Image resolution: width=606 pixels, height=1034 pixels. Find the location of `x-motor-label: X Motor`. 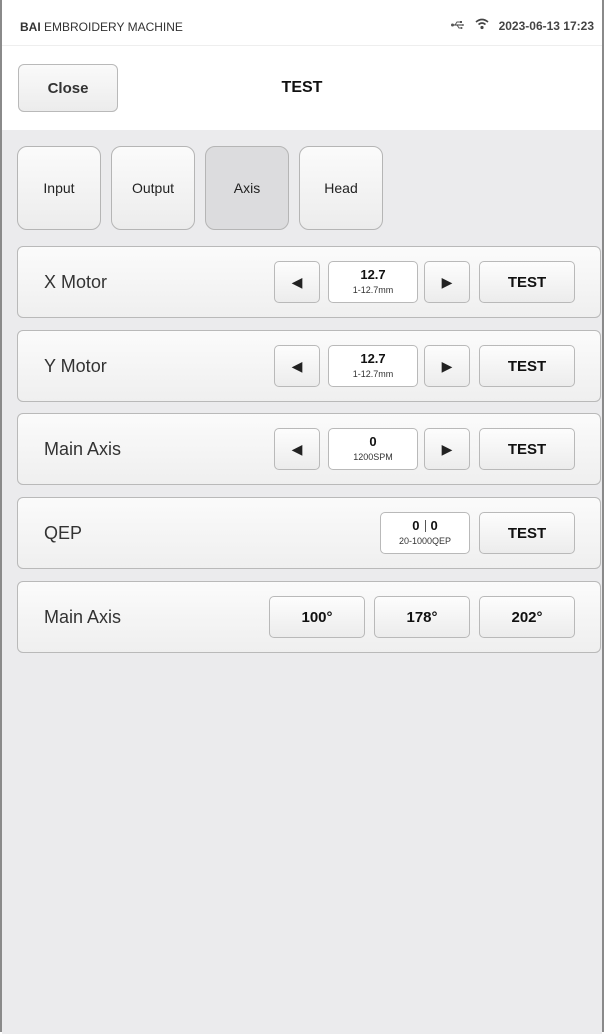

x-motor-label: X Motor is located at coordinates (76, 282).